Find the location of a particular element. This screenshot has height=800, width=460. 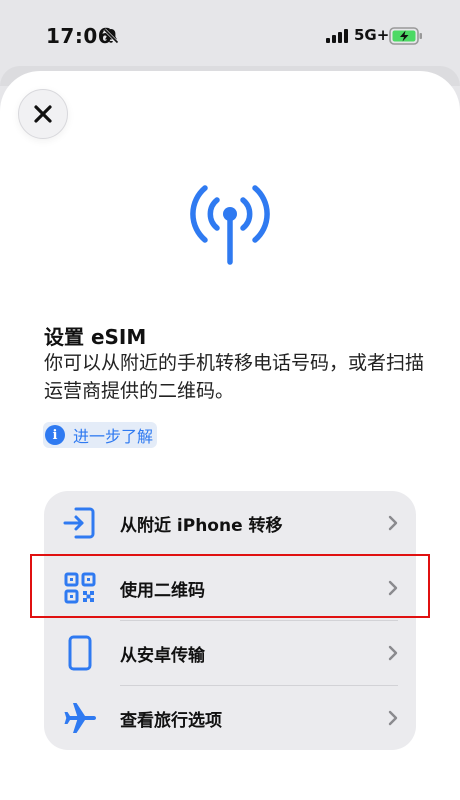

option-label: 从附近 iPhone 转移 is located at coordinates (201, 526).